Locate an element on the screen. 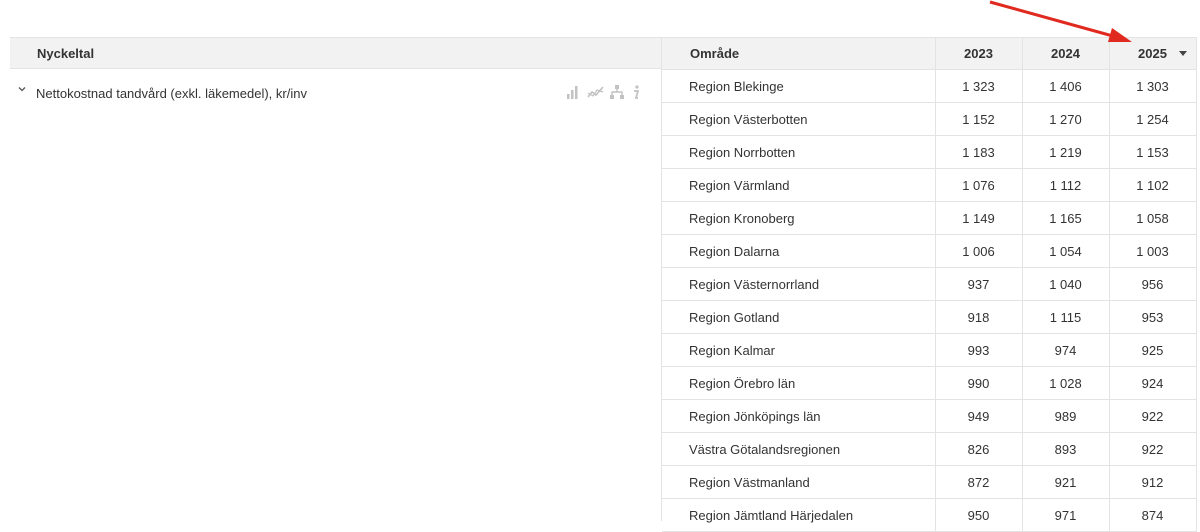  value-2023-cell: 950 is located at coordinates (979, 515).